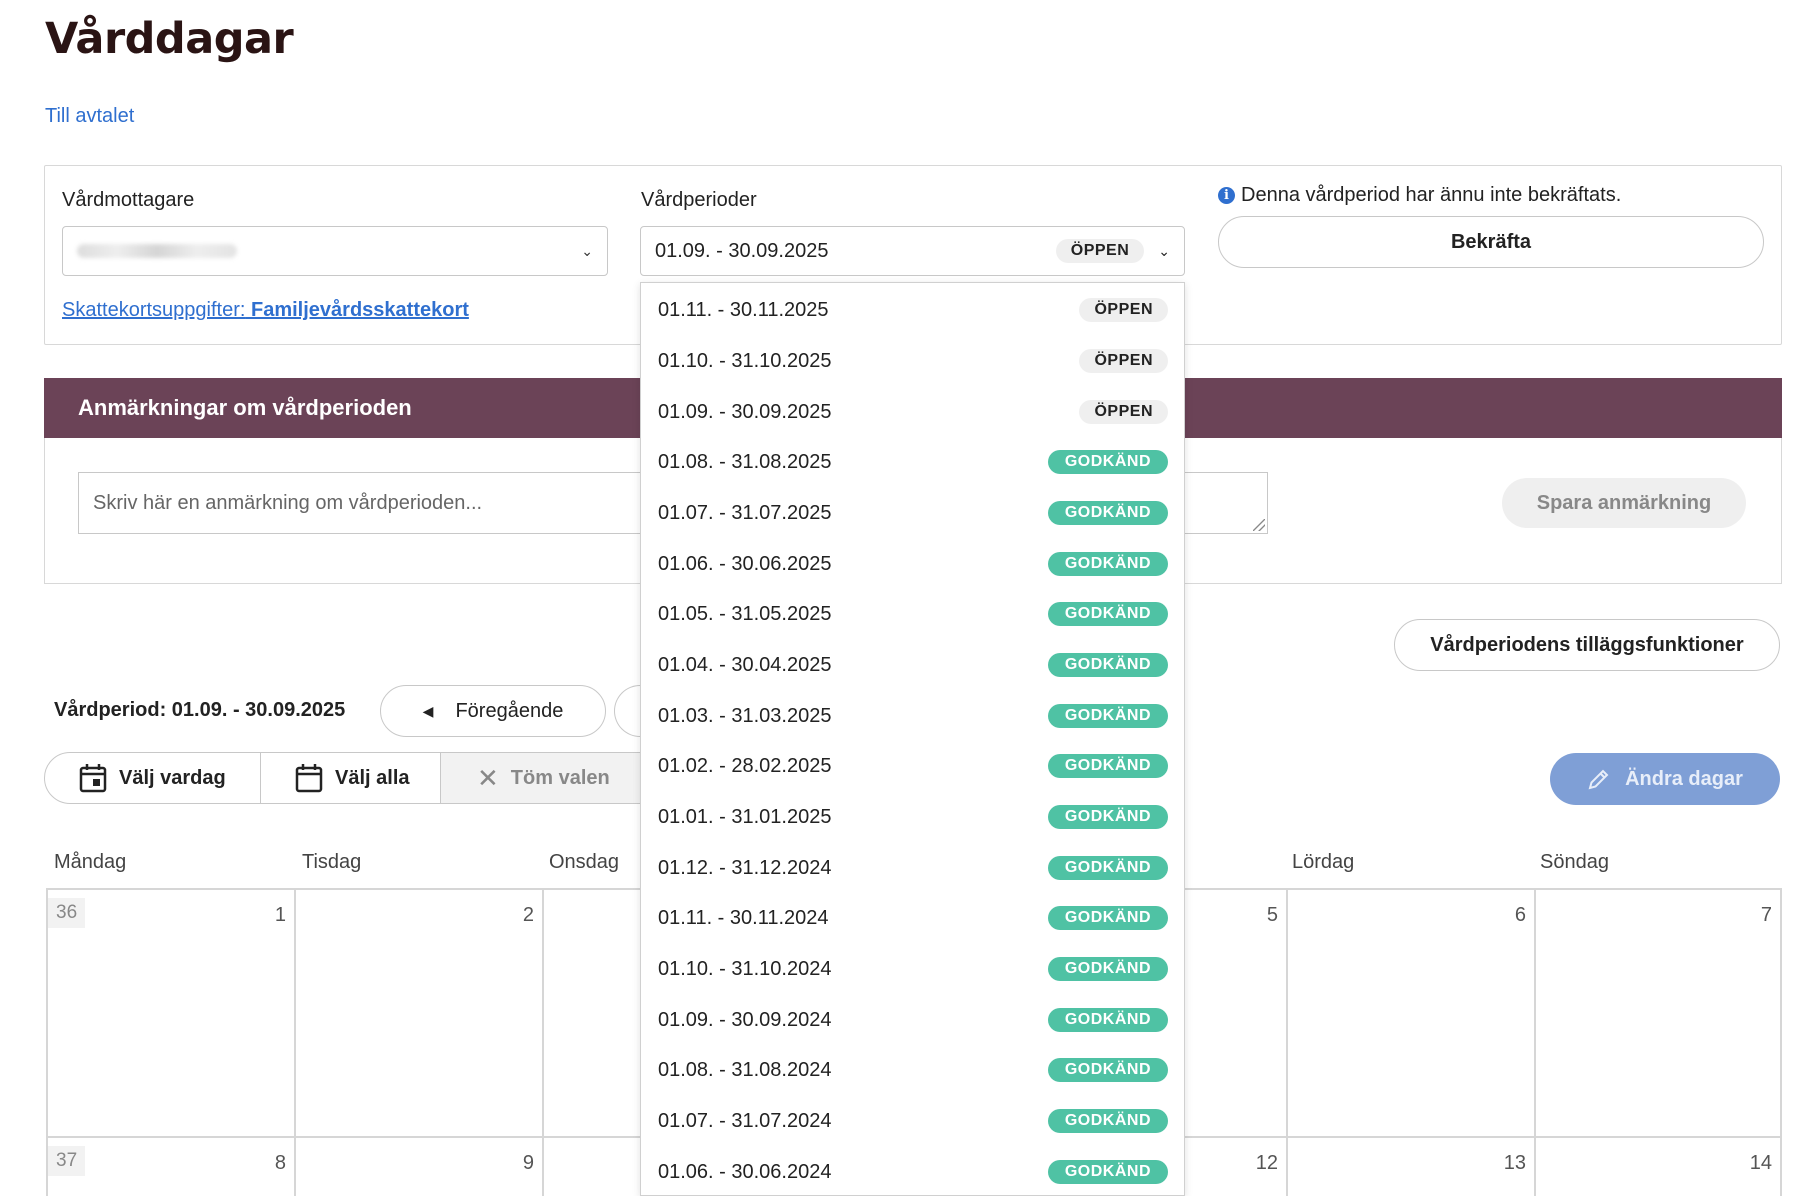 Image resolution: width=1820 pixels, height=1196 pixels. I want to click on period-status-badge: ÖPPEN, so click(1100, 251).